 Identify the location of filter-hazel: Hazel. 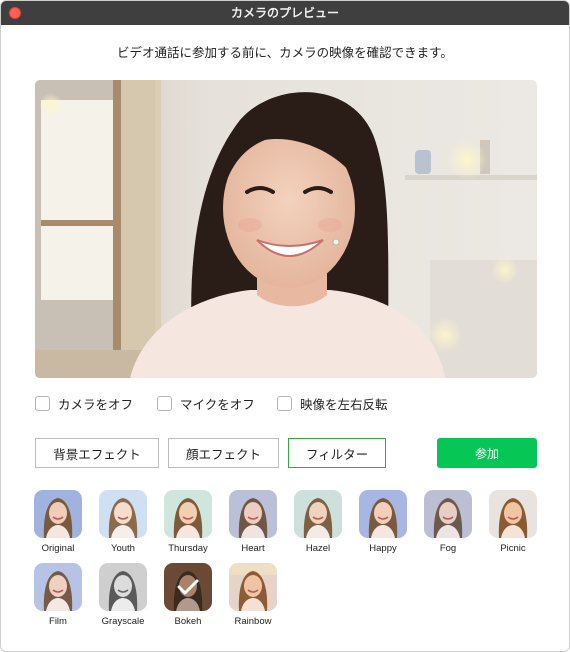
(318, 522).